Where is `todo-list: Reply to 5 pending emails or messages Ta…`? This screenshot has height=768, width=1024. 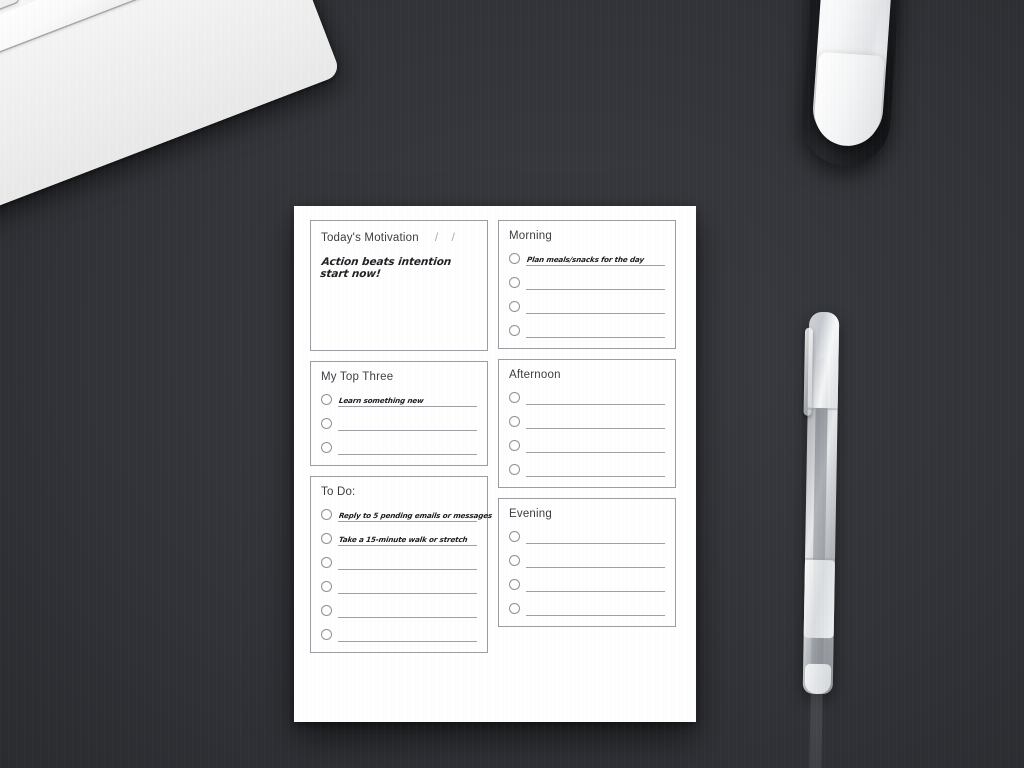 todo-list: Reply to 5 pending emails or messages Ta… is located at coordinates (407, 573).